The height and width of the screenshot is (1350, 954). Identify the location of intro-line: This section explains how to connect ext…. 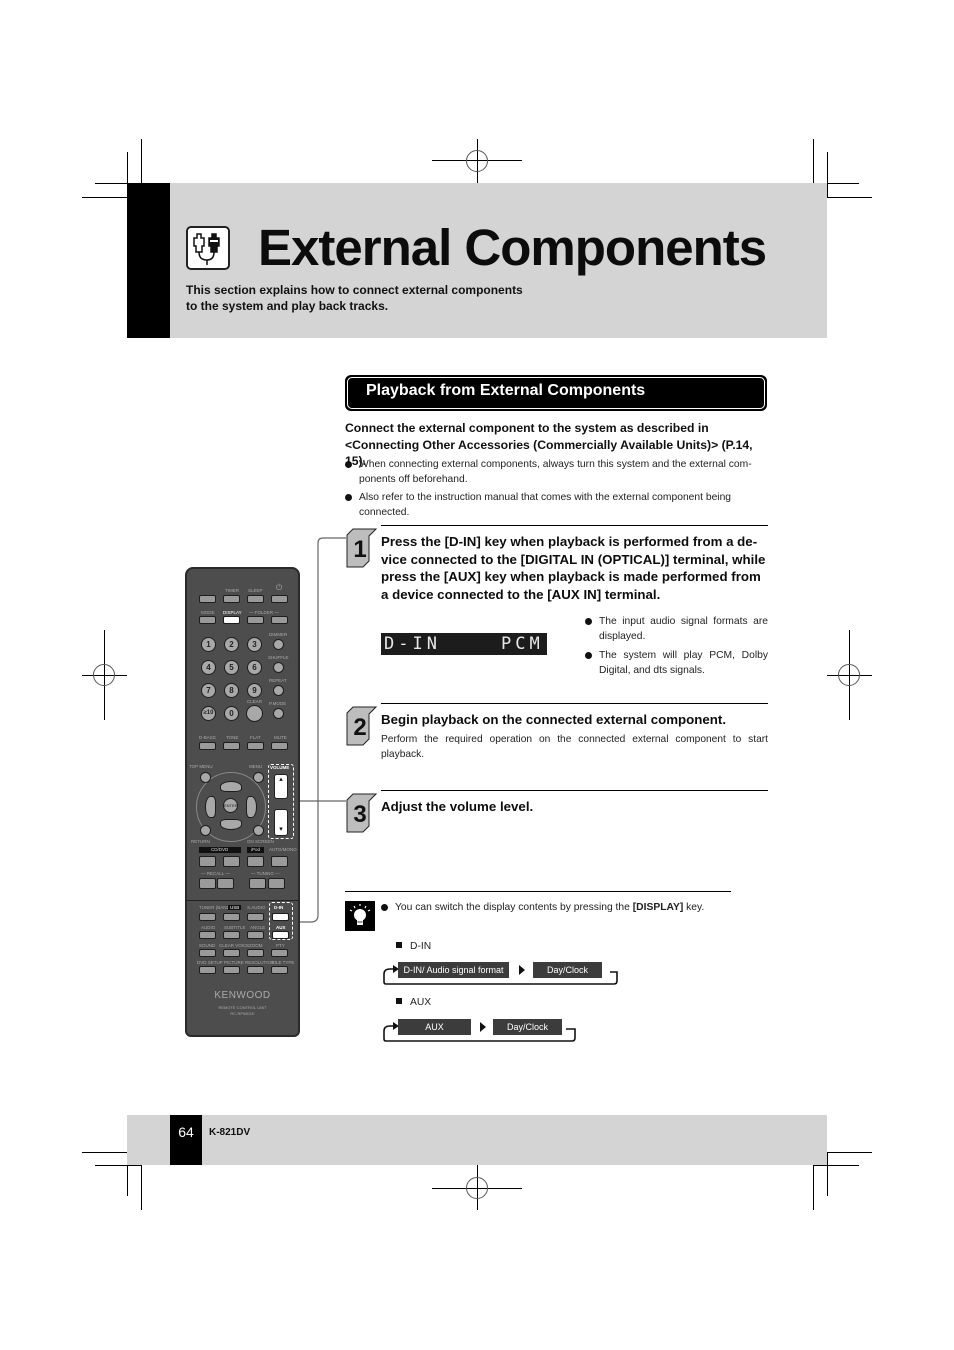
(354, 290).